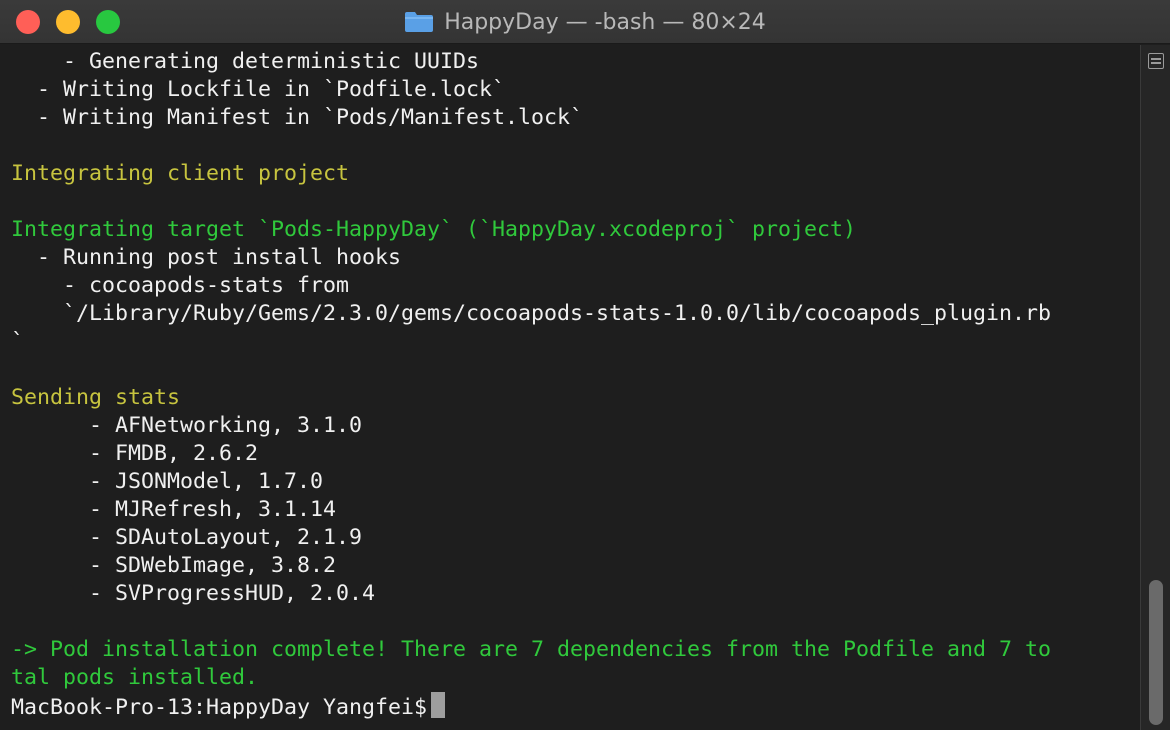 The width and height of the screenshot is (1170, 730). I want to click on prompt-line: MacBook-Pro-13:HappyDay Yangfei$, so click(575, 706).